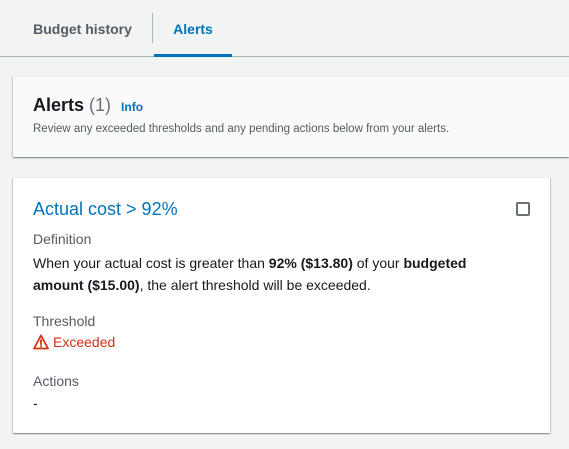 The height and width of the screenshot is (449, 569). Describe the element at coordinates (56, 381) in the screenshot. I see `actions-label: Actions` at that location.